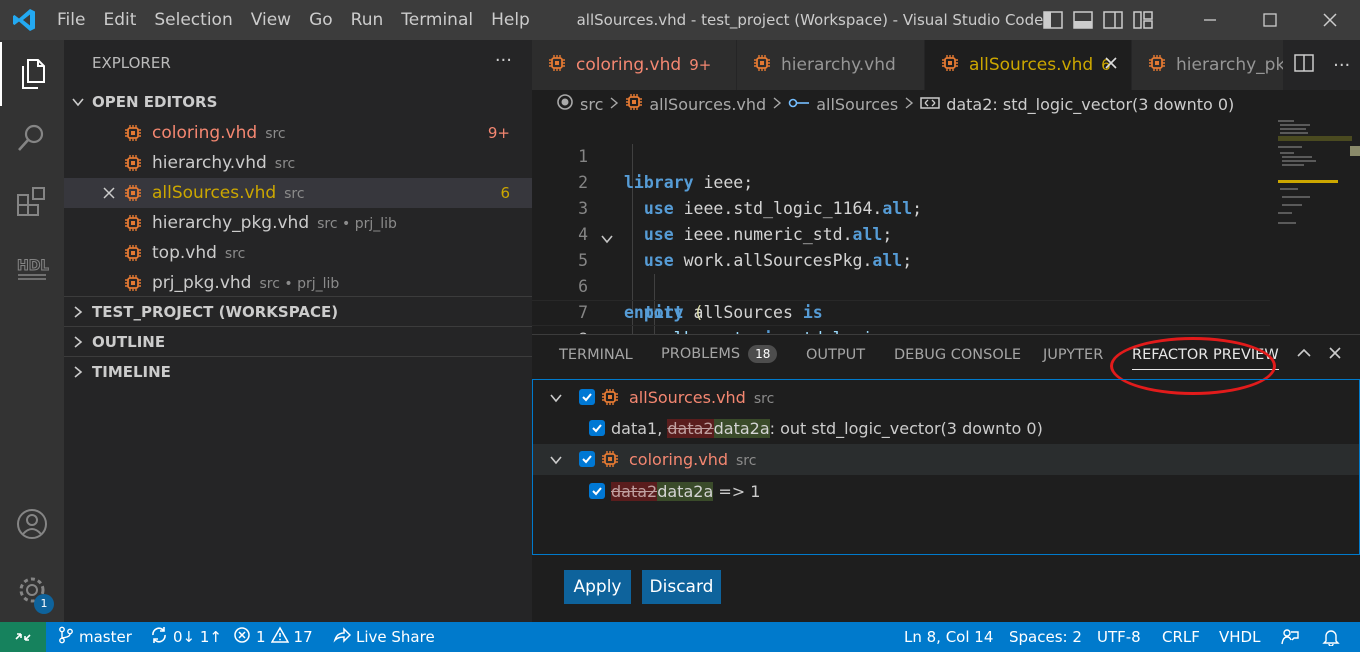 This screenshot has height=652, width=1360. I want to click on open-editor-item: prj_pkg.vhd src • prj_lib, so click(298, 283).